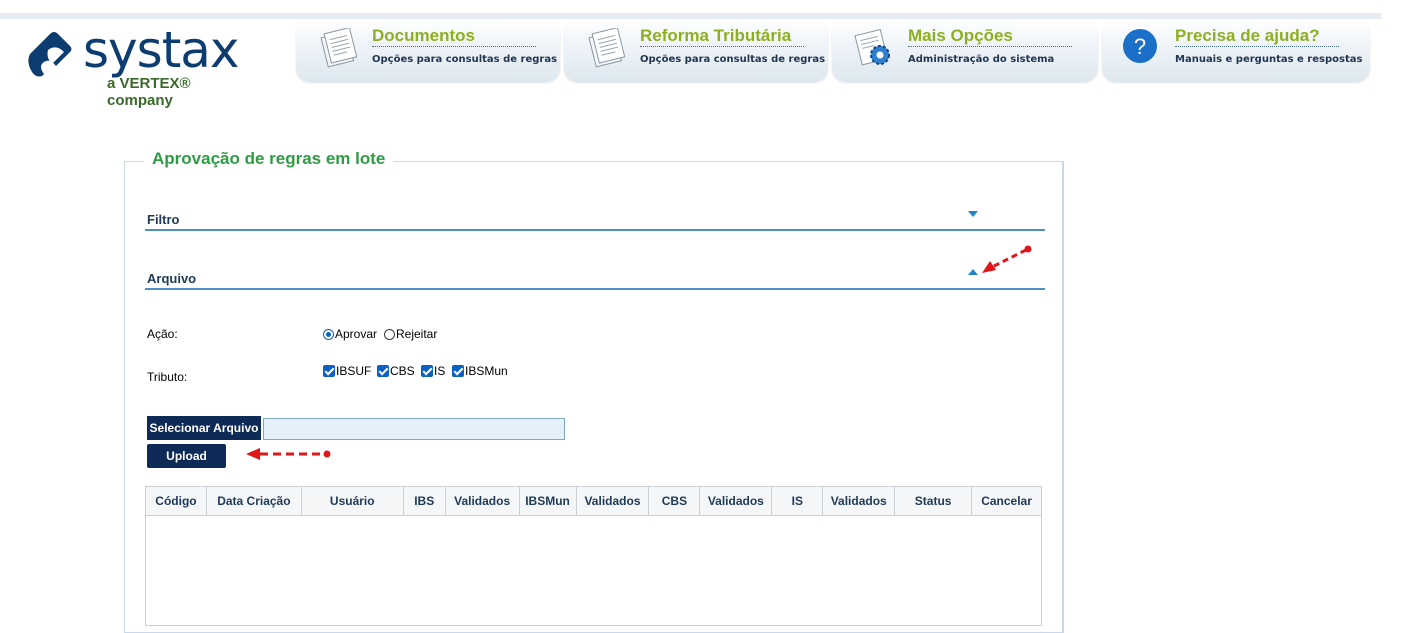 The image size is (1424, 633). Describe the element at coordinates (934, 501) in the screenshot. I see `col-status: Status` at that location.